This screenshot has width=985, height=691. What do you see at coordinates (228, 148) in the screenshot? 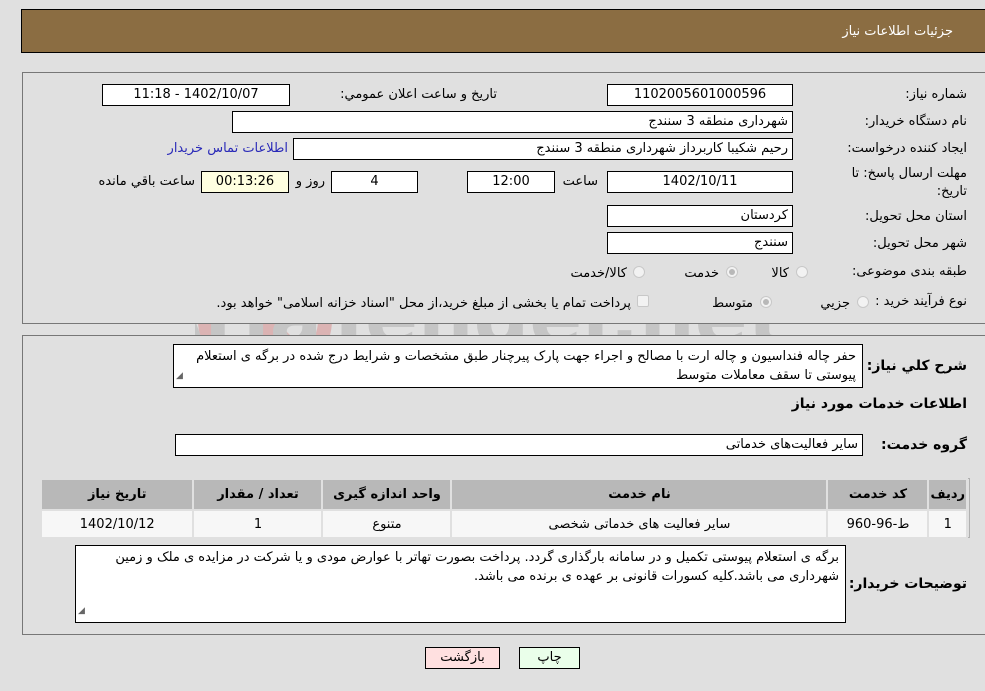
I see `buyer-contact-link: اطلاعات تماس خریدار` at bounding box center [228, 148].